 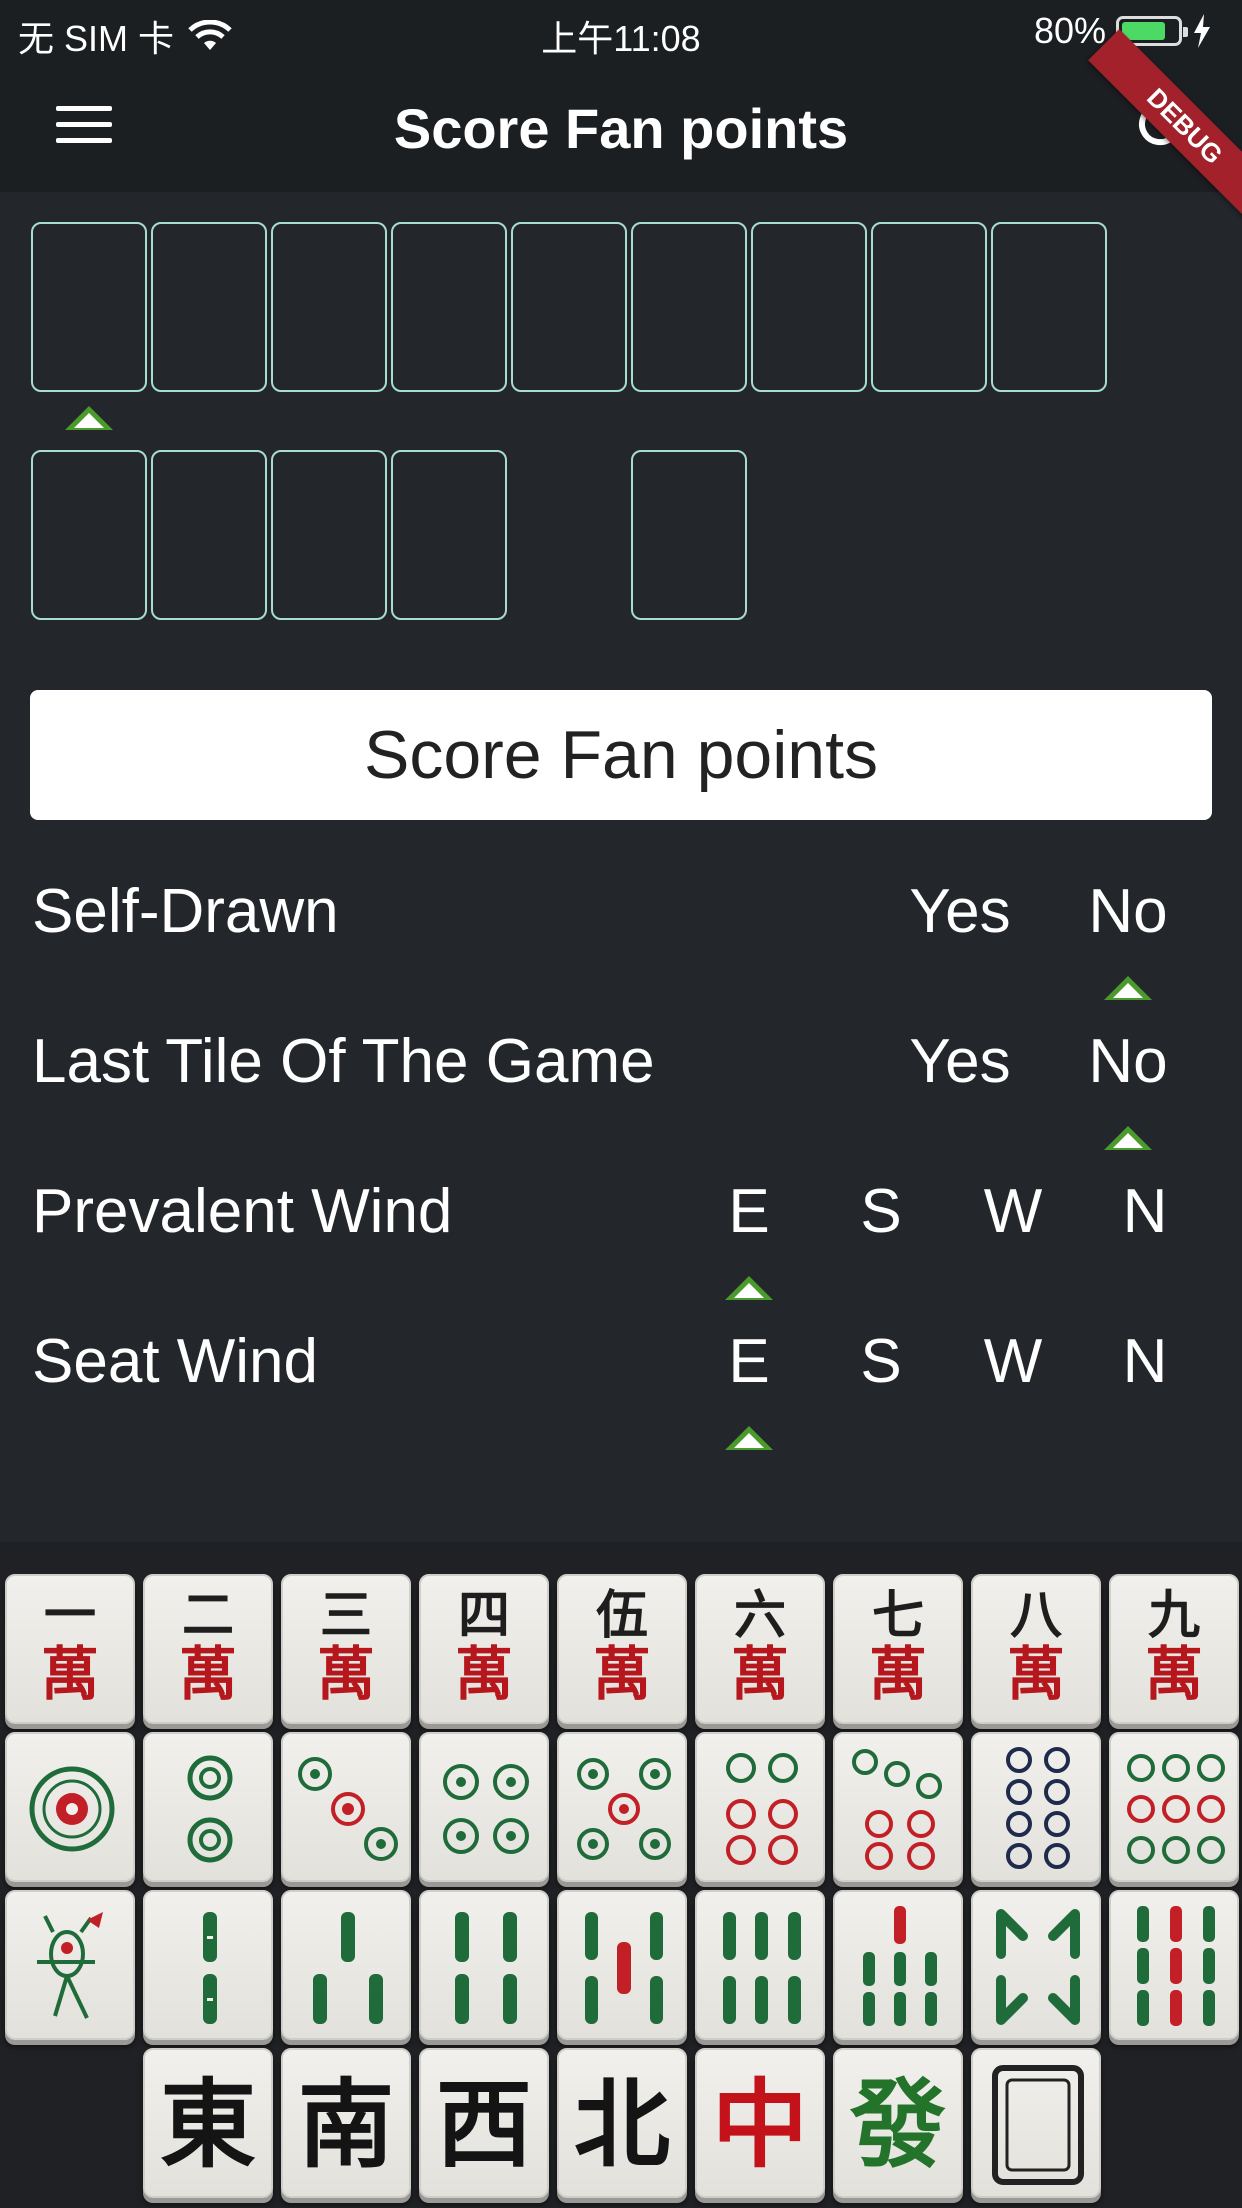 I want to click on tile-red-dragon: 中, so click(x=760, y=2123).